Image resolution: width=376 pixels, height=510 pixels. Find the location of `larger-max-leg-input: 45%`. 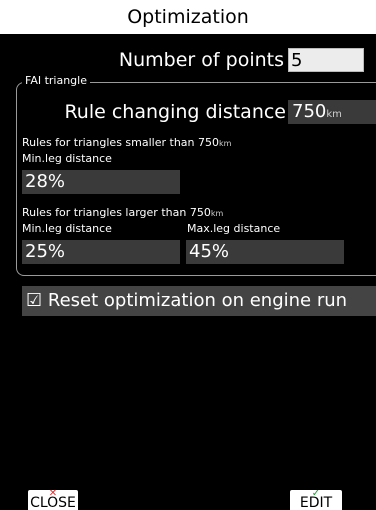

larger-max-leg-input: 45% is located at coordinates (265, 252).